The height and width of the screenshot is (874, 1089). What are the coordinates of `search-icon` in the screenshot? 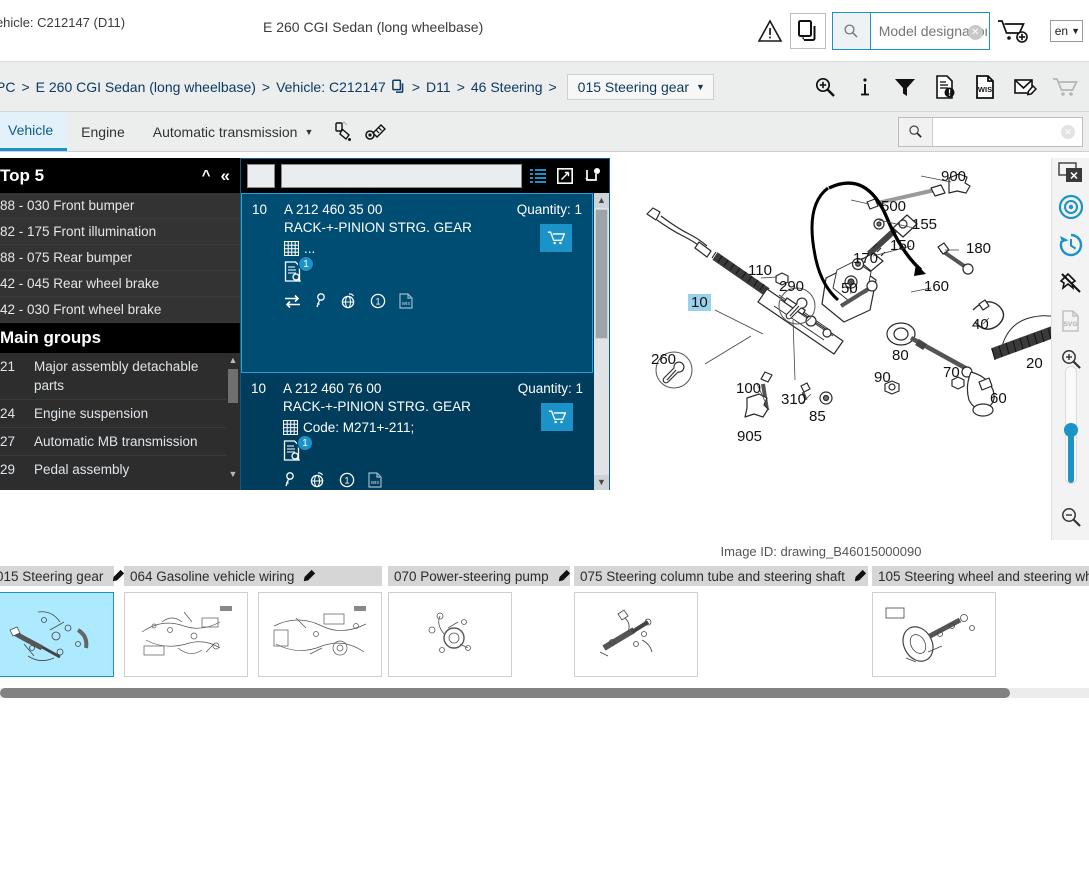 It's located at (916, 131).